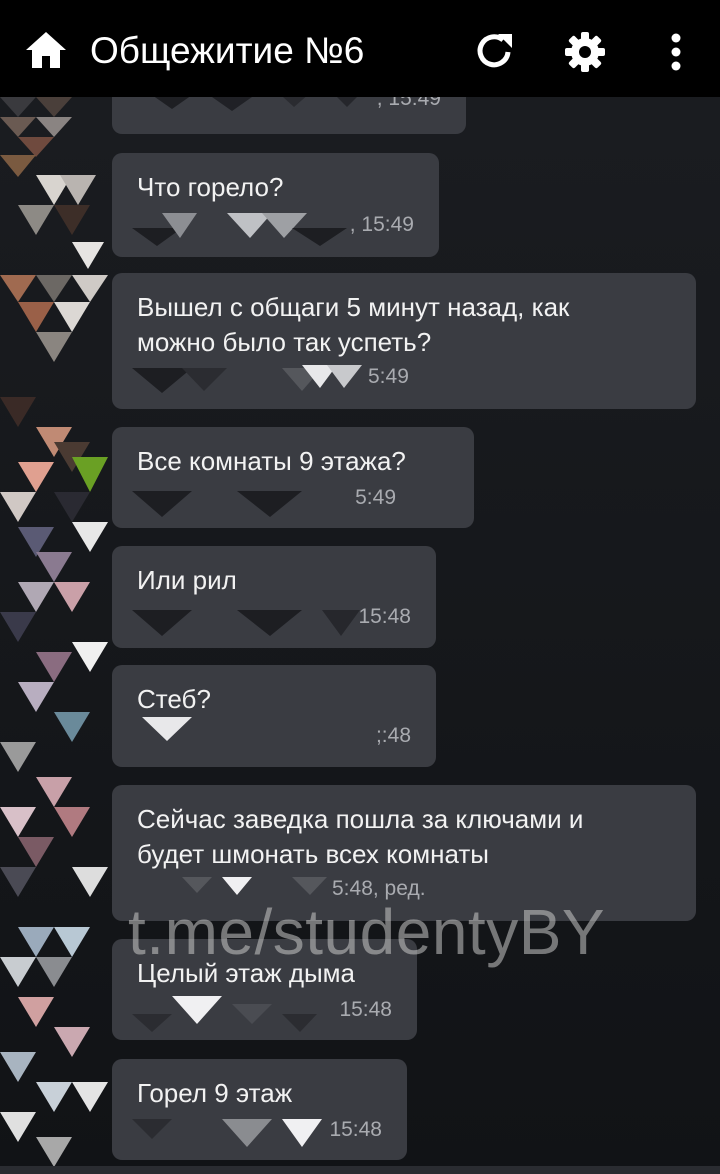 The image size is (720, 1174). I want to click on more-vertical-icon, so click(676, 50).